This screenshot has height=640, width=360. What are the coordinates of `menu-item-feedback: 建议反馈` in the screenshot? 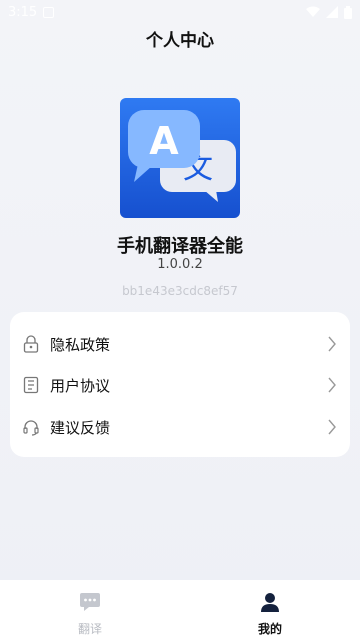 It's located at (180, 427).